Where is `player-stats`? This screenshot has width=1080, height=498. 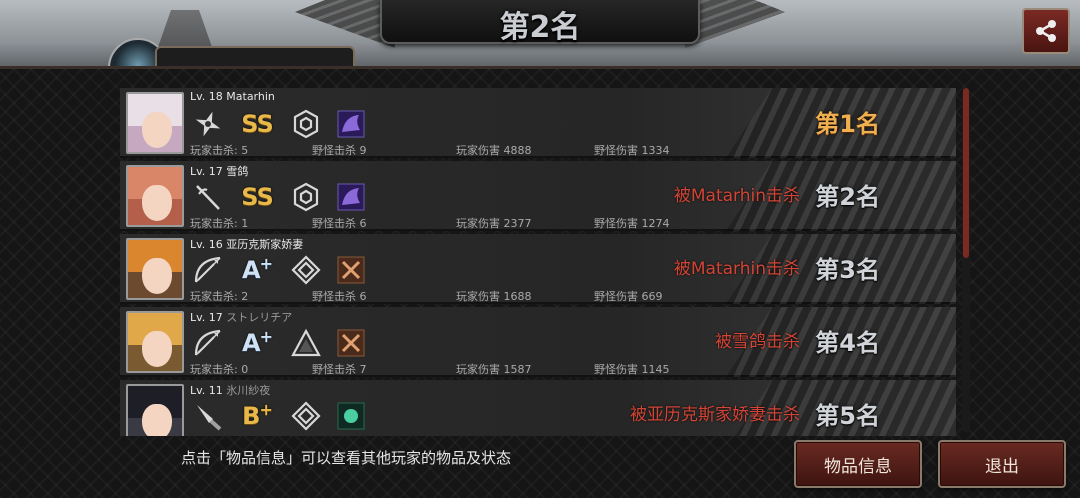 player-stats is located at coordinates (470, 435).